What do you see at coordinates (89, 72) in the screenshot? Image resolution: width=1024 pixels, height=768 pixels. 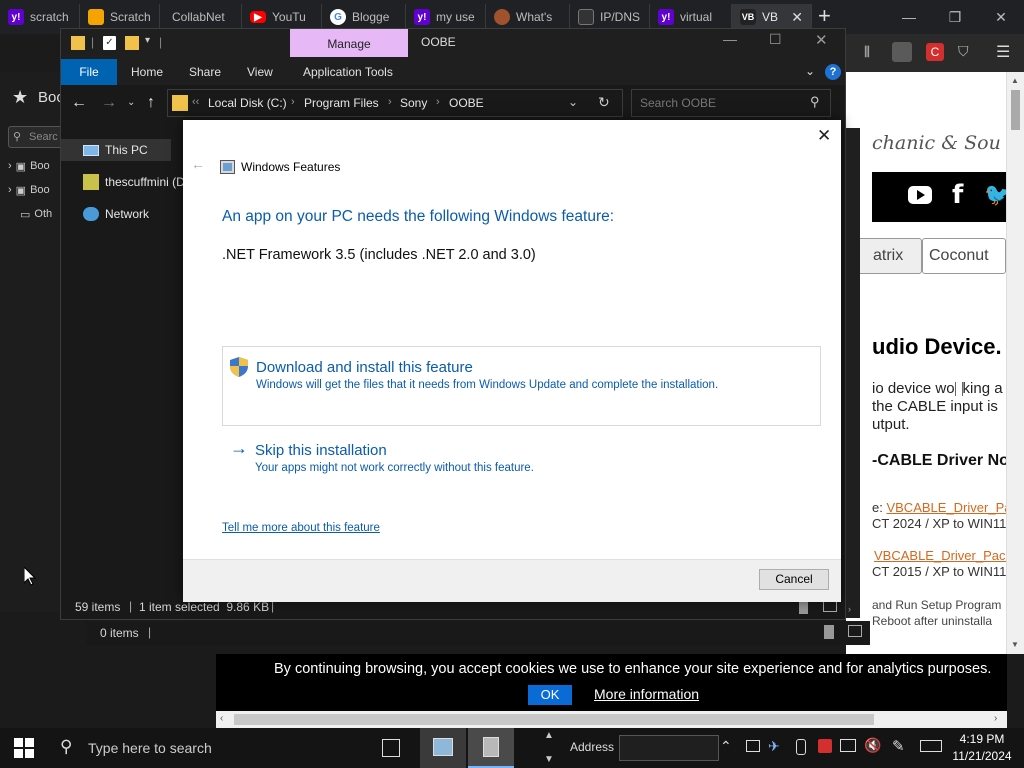 I see `tab-file: File` at bounding box center [89, 72].